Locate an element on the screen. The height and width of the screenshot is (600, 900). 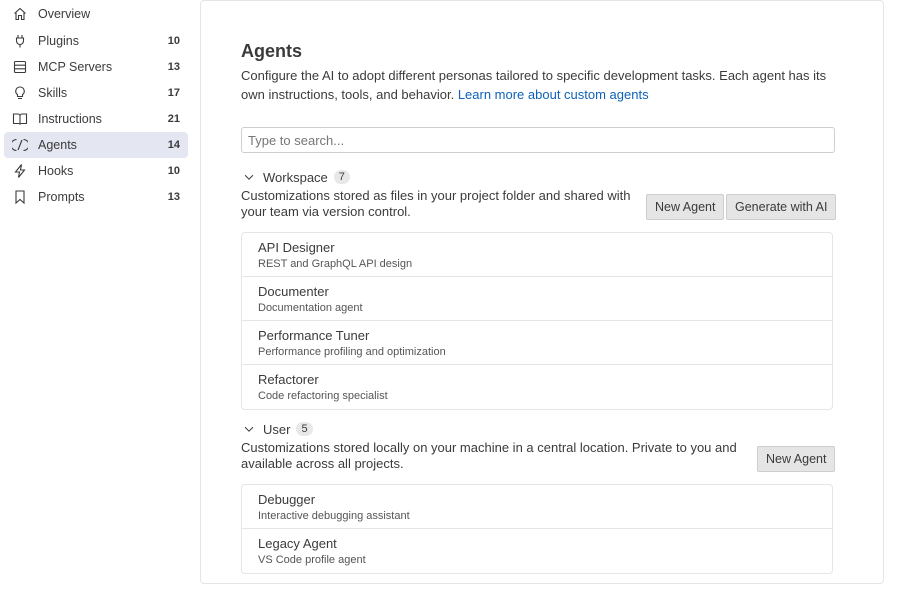
sidebar-item-label: Instructions is located at coordinates (70, 119).